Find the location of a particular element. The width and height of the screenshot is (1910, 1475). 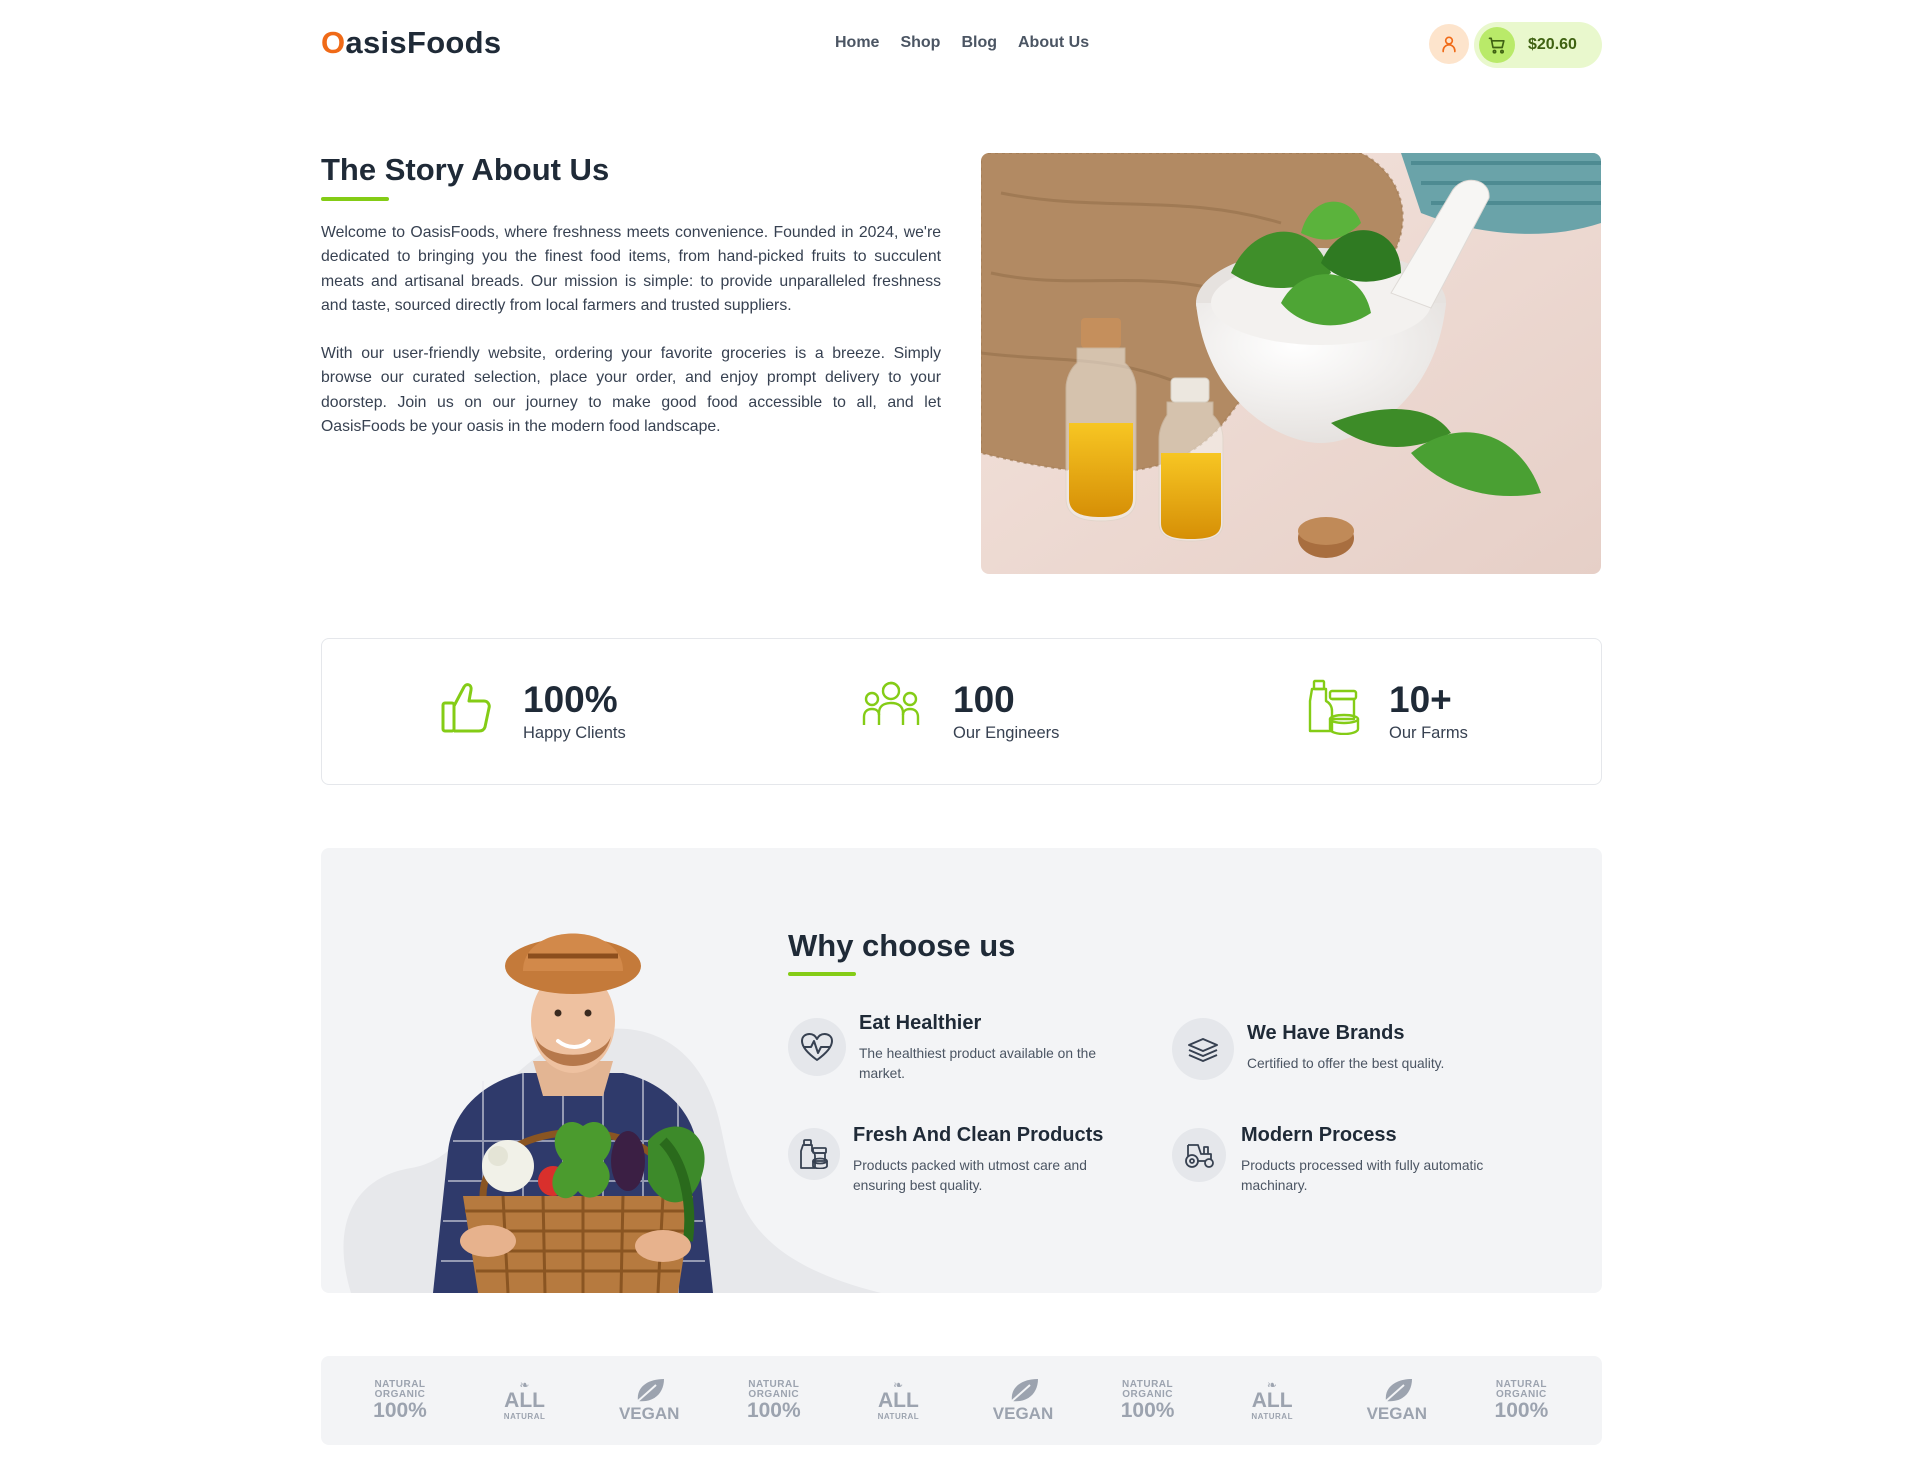

nav-home: Home is located at coordinates (857, 43).